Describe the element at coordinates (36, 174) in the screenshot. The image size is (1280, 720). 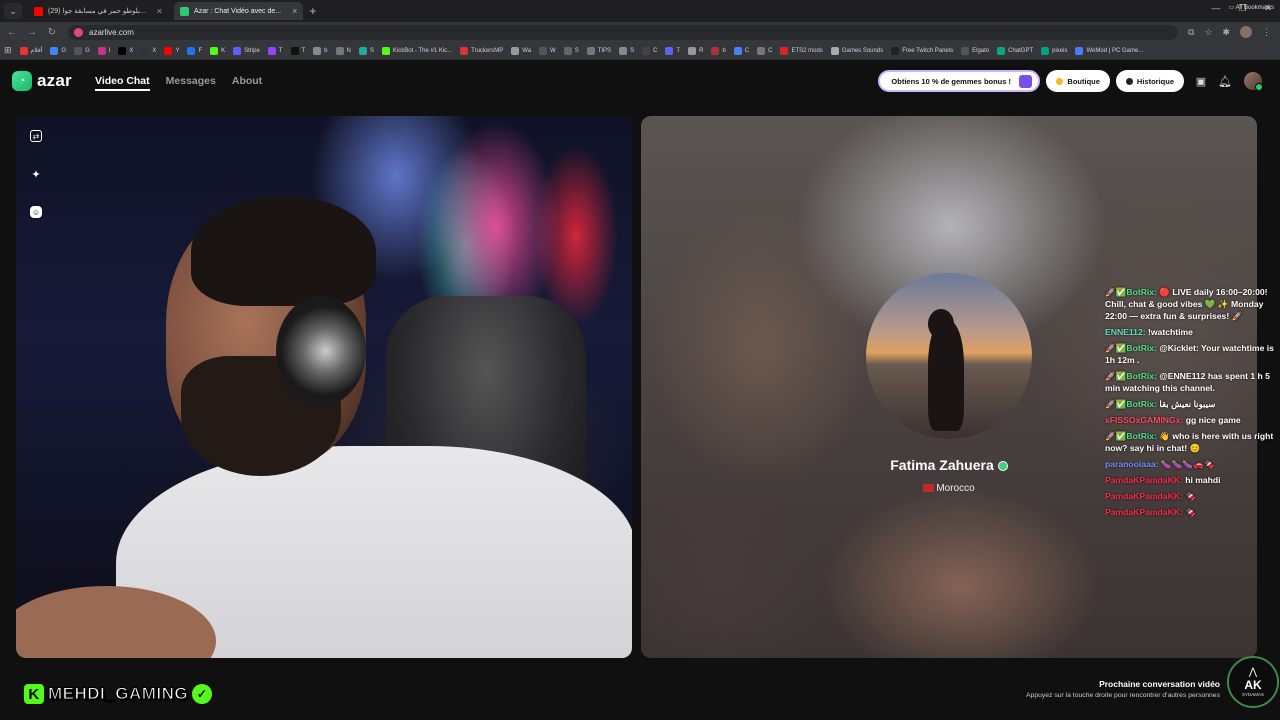
I see `effects-wand-icon: ✦` at that location.